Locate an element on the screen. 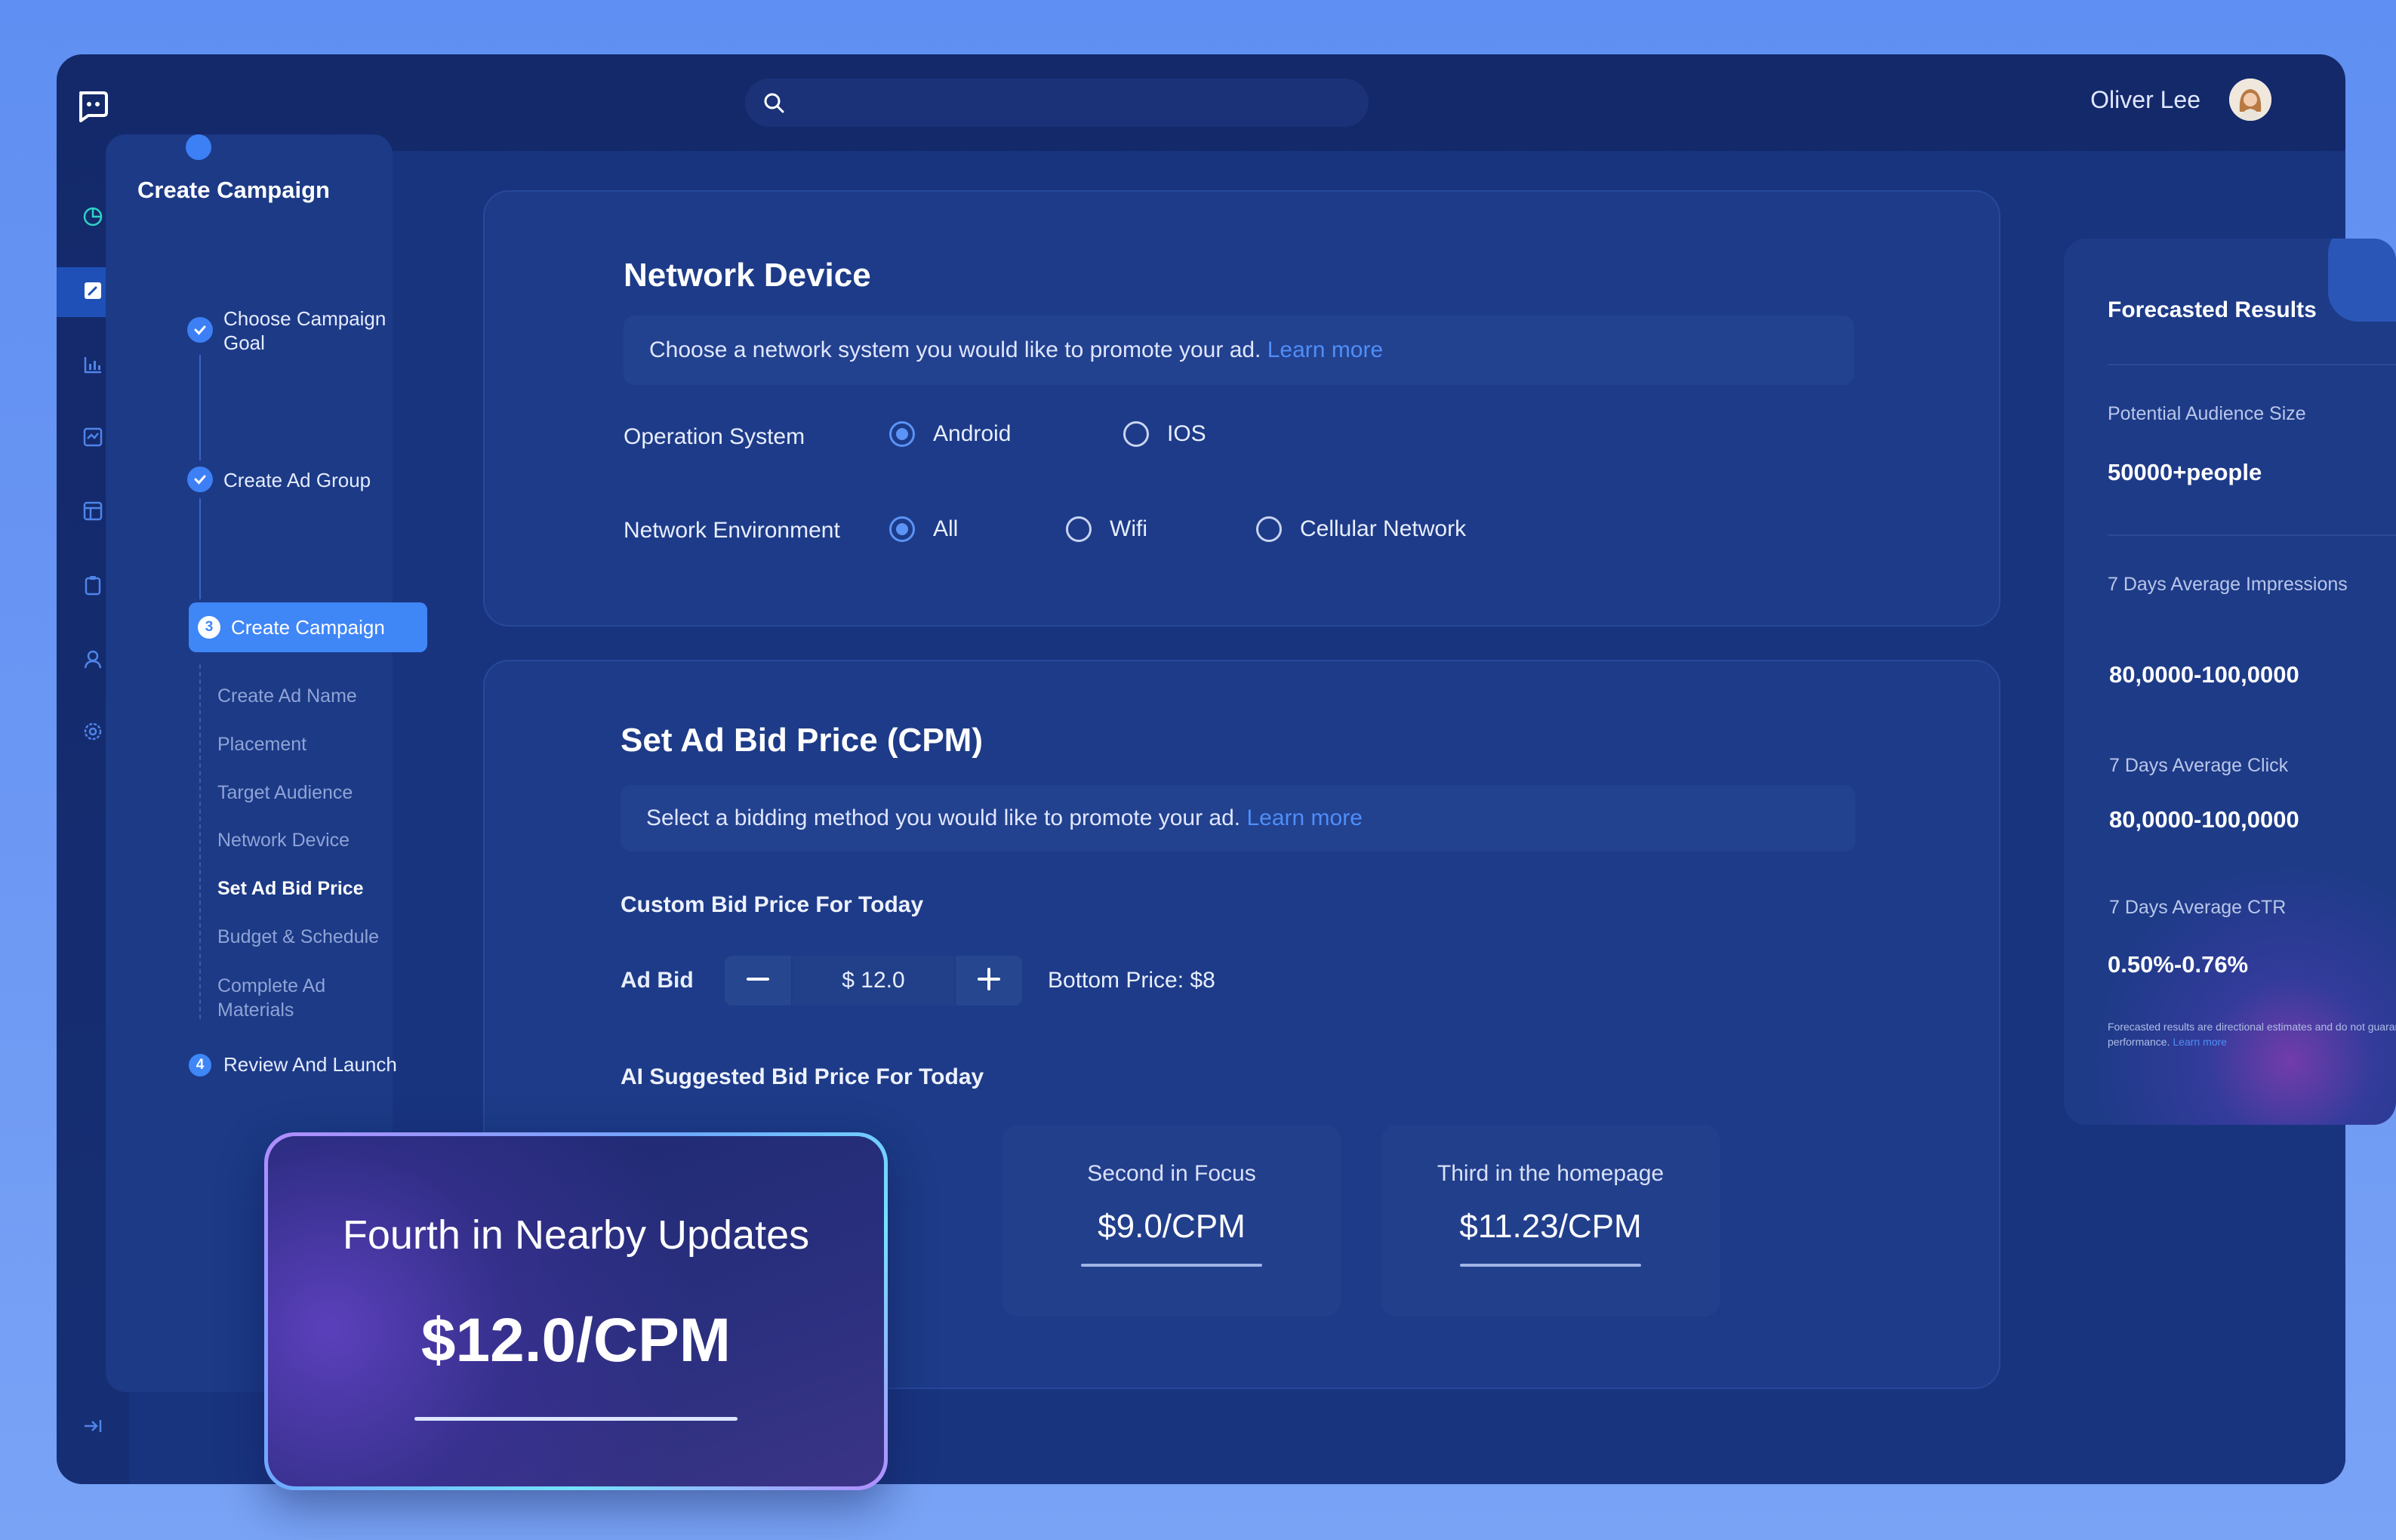 The height and width of the screenshot is (1540, 2396). step-create-campaign-label: Create Campaign is located at coordinates (308, 627).